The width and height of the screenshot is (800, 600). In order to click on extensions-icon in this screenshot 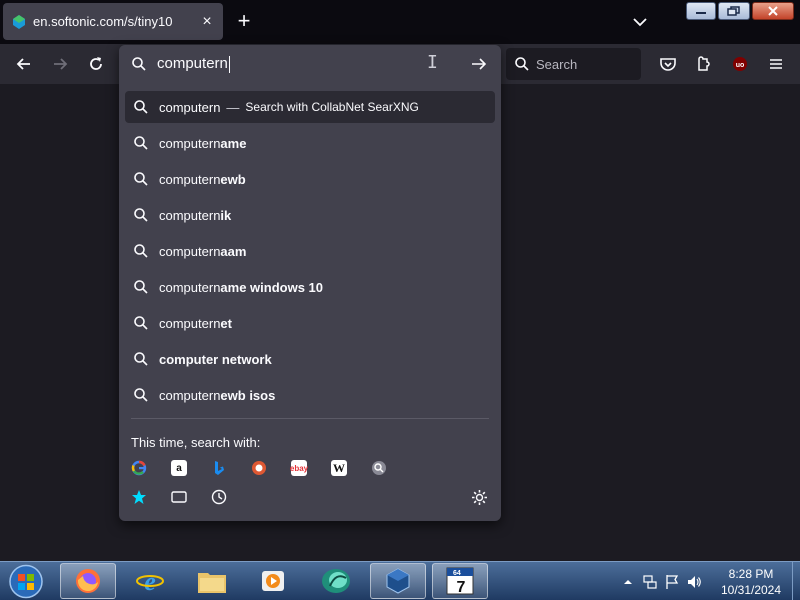, I will do `click(704, 64)`.